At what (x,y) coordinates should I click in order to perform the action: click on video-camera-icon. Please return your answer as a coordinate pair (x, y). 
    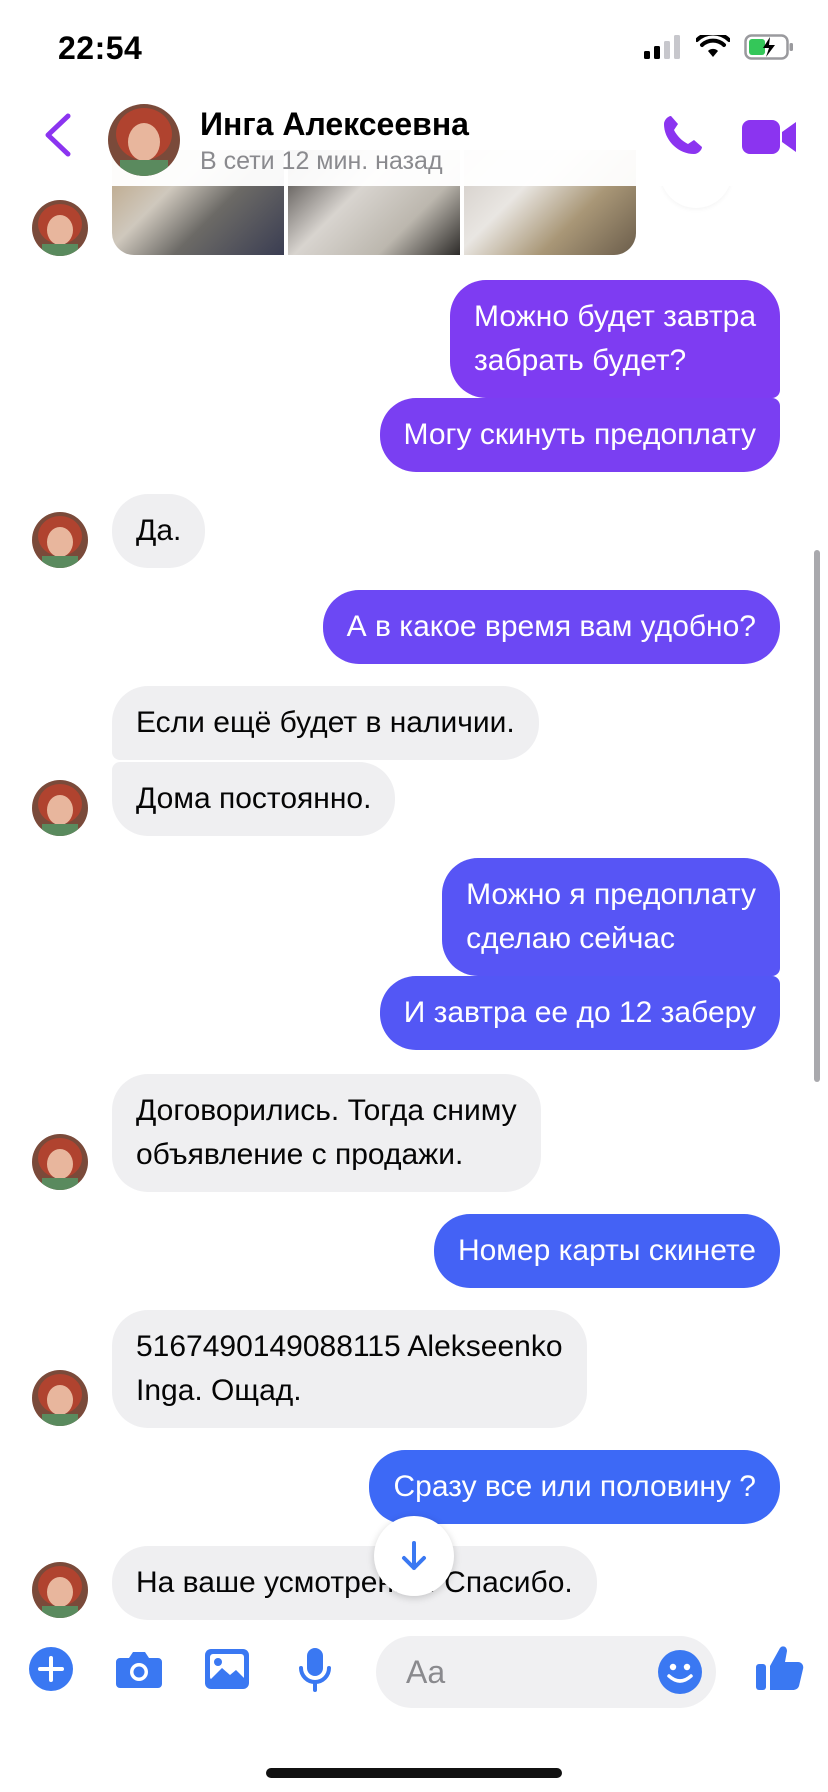
    Looking at the image, I should click on (769, 137).